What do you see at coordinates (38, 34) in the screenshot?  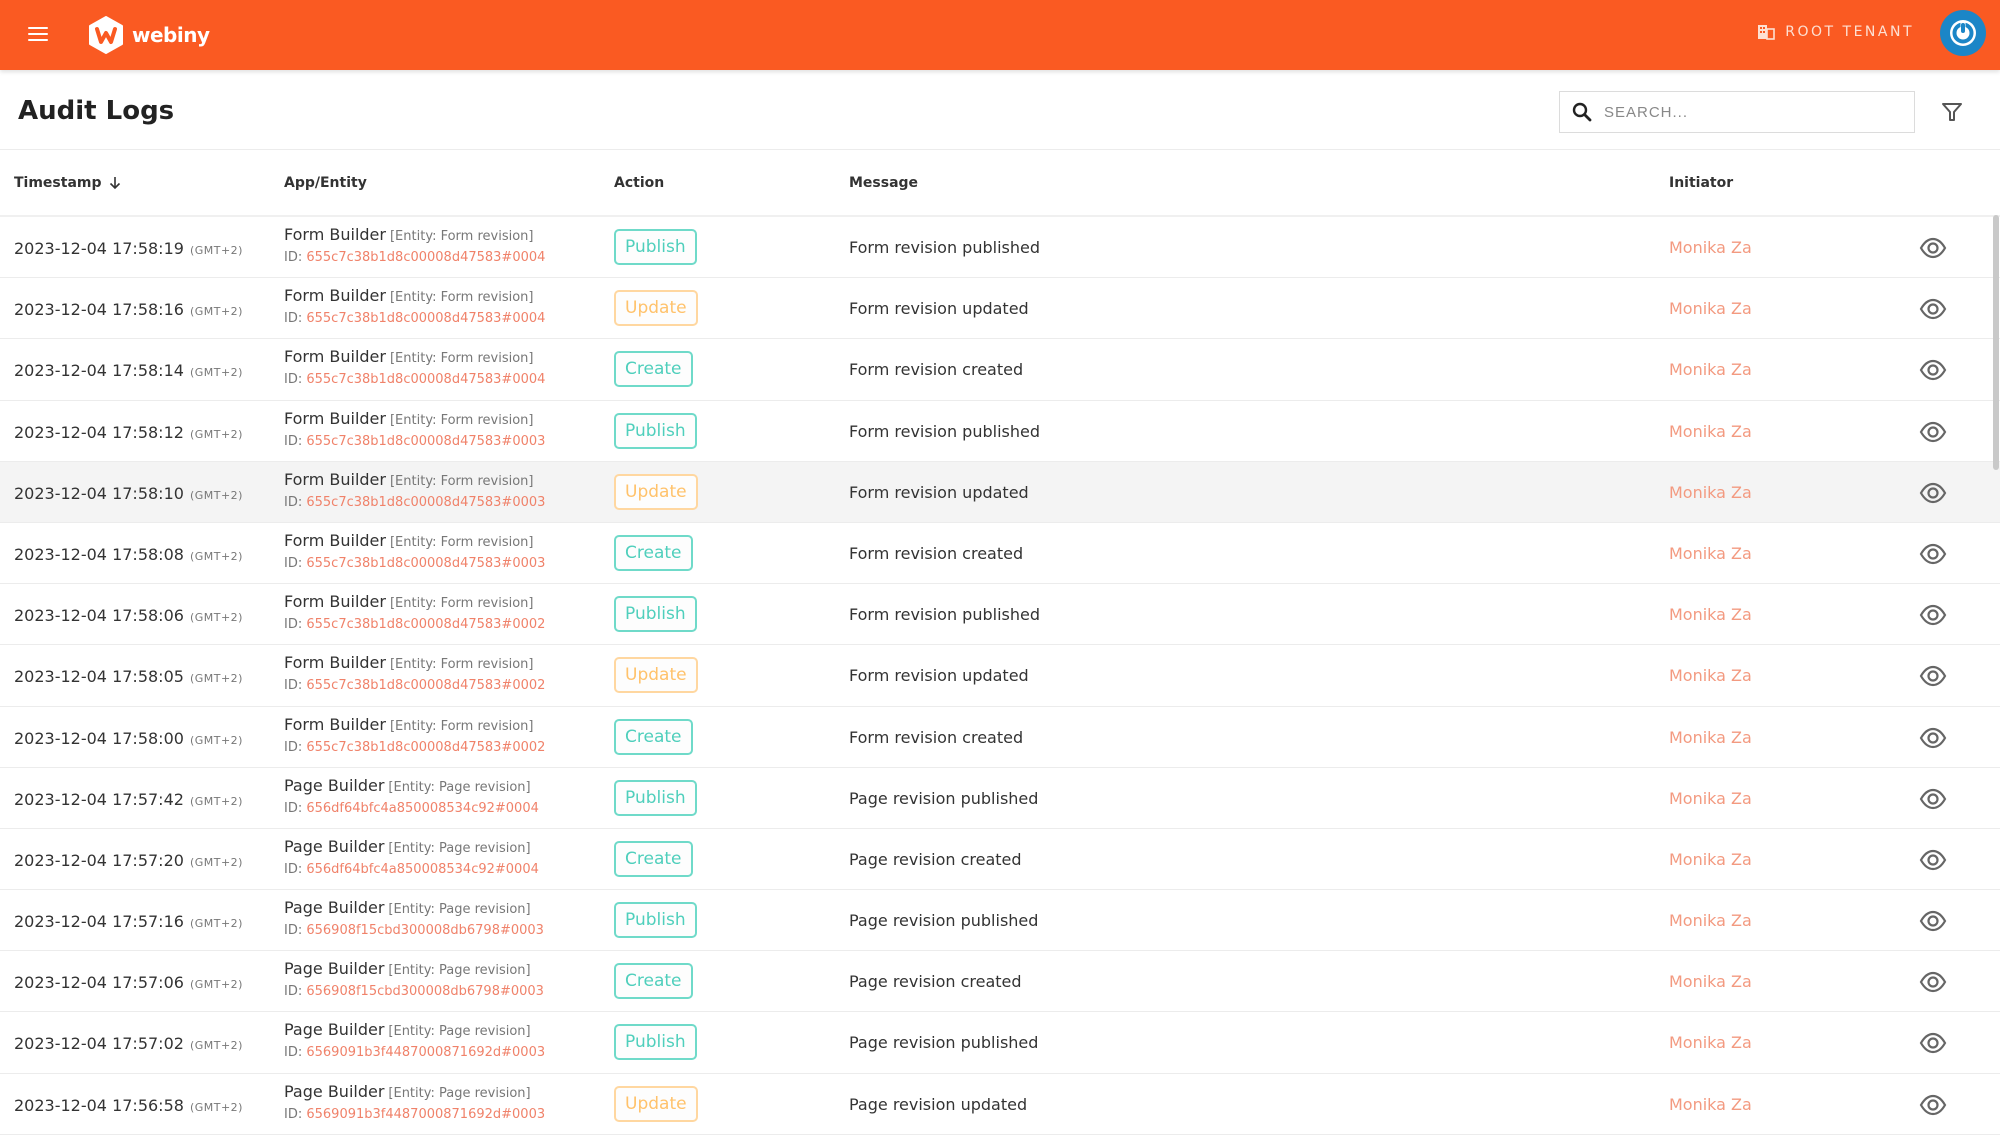 I see `hamburger-menu-icon` at bounding box center [38, 34].